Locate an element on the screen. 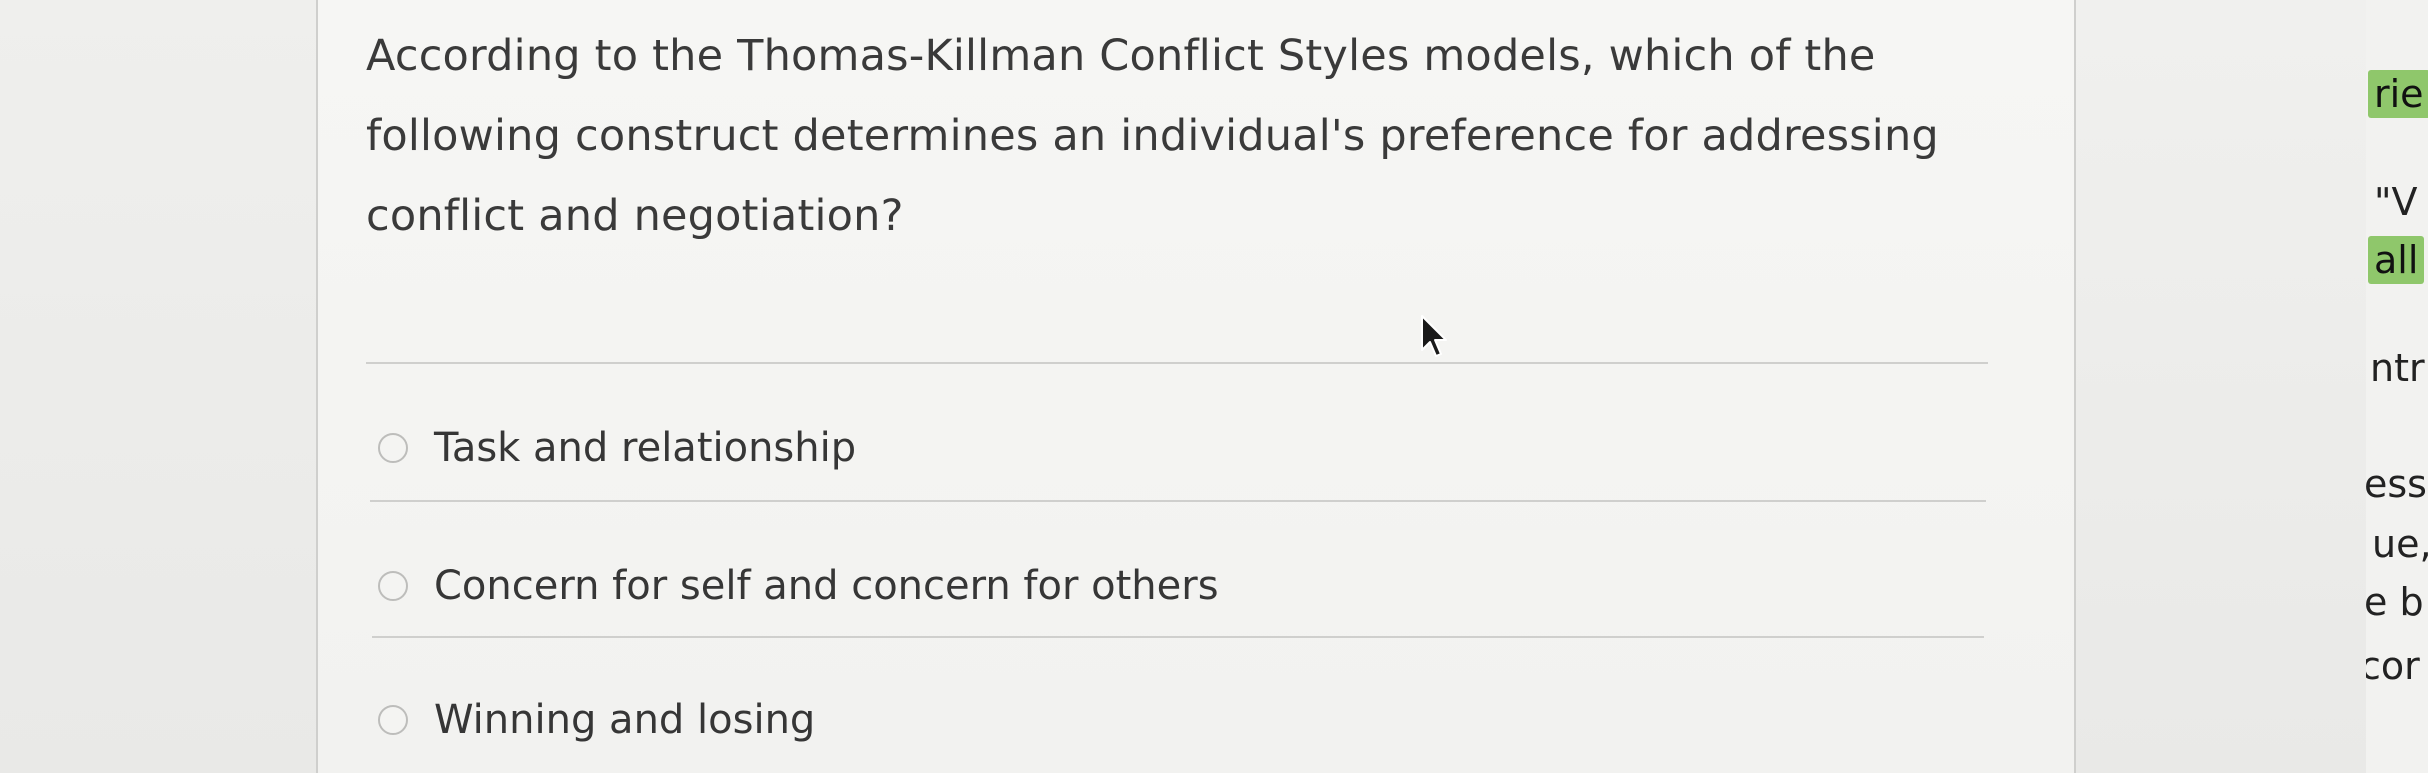  answer-option-1: Task and relationship is located at coordinates (617, 448).